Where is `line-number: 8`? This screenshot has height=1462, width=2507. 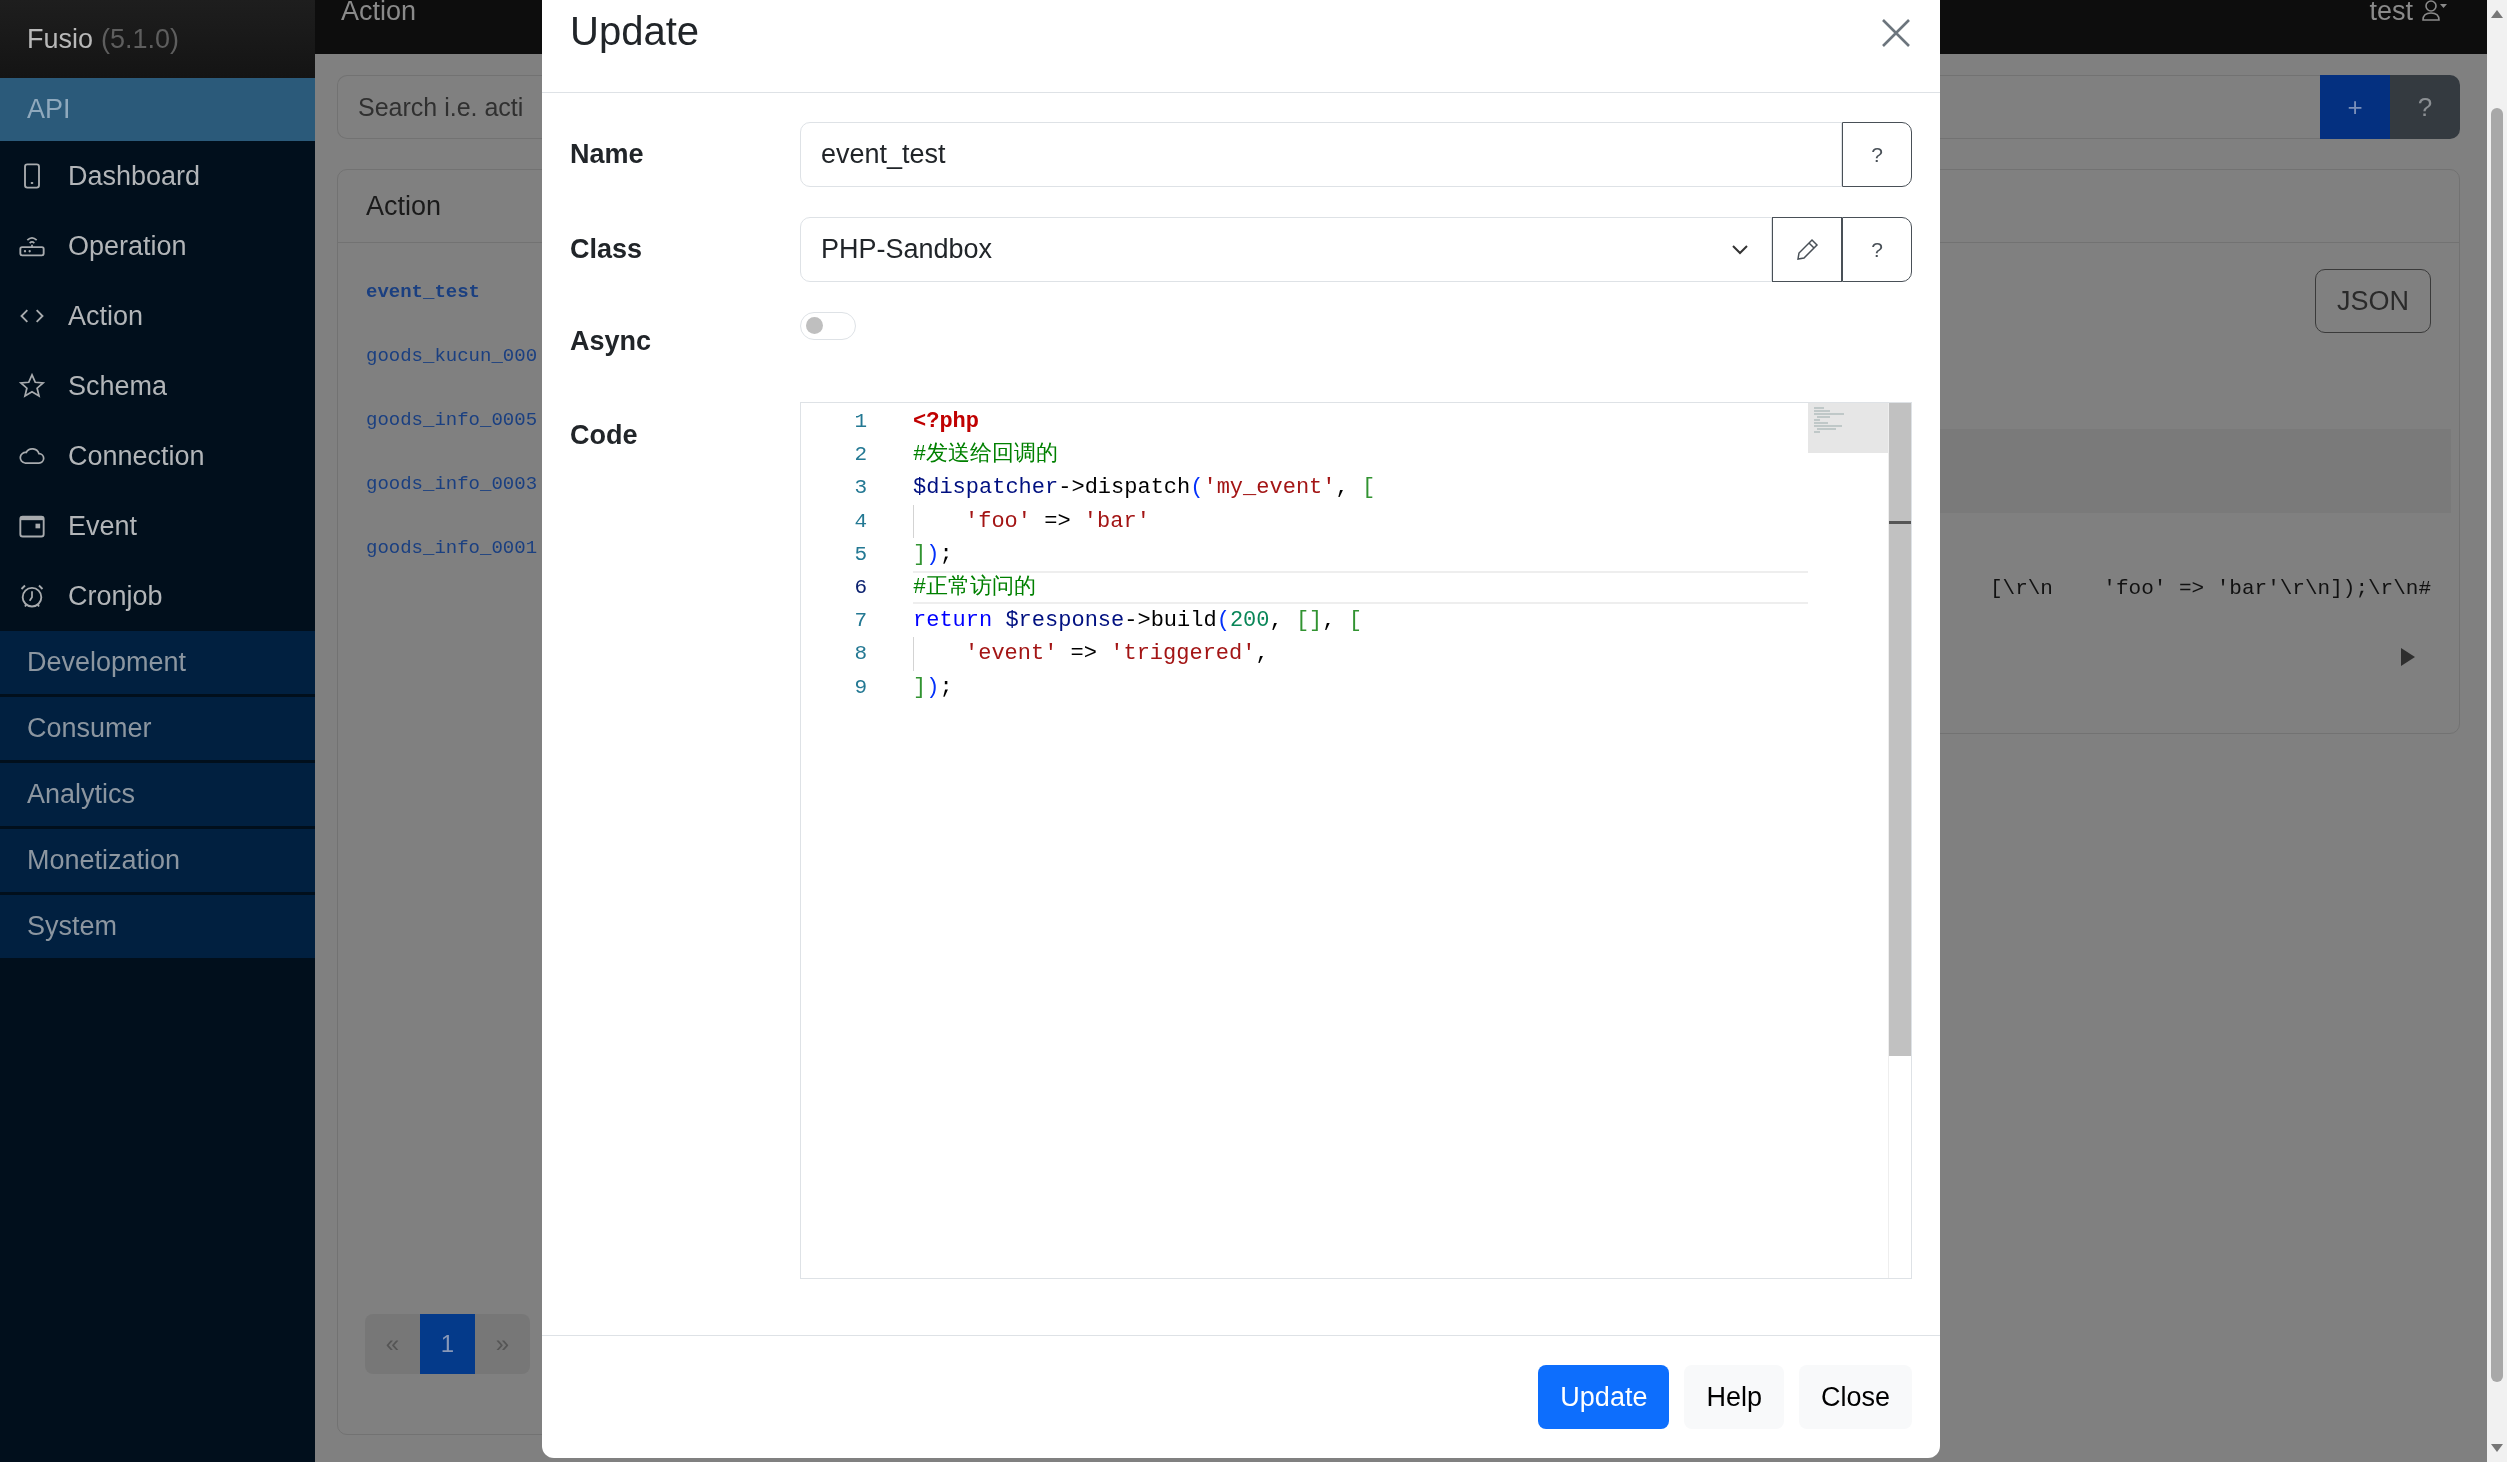
line-number: 8 is located at coordinates (860, 654).